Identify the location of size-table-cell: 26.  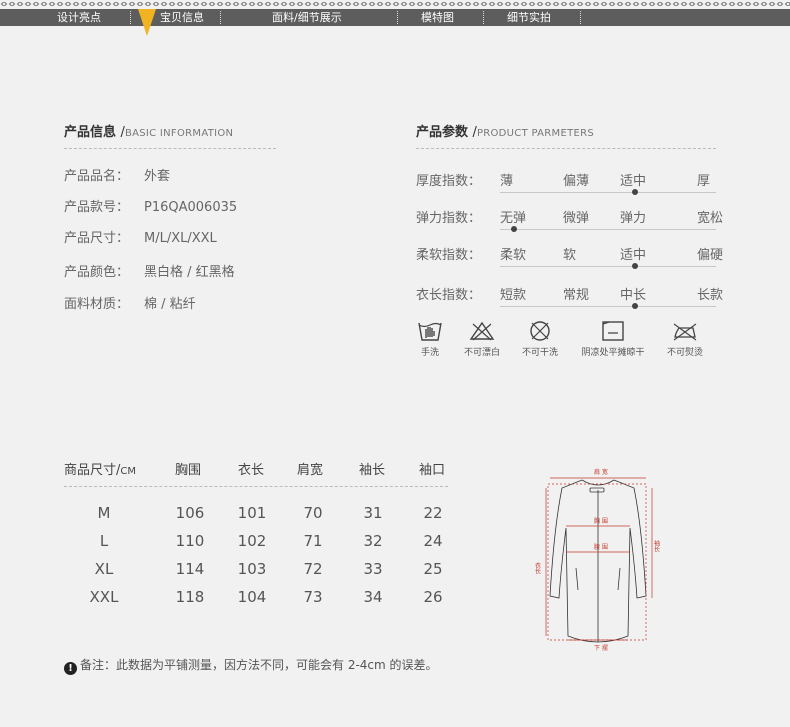
(433, 597).